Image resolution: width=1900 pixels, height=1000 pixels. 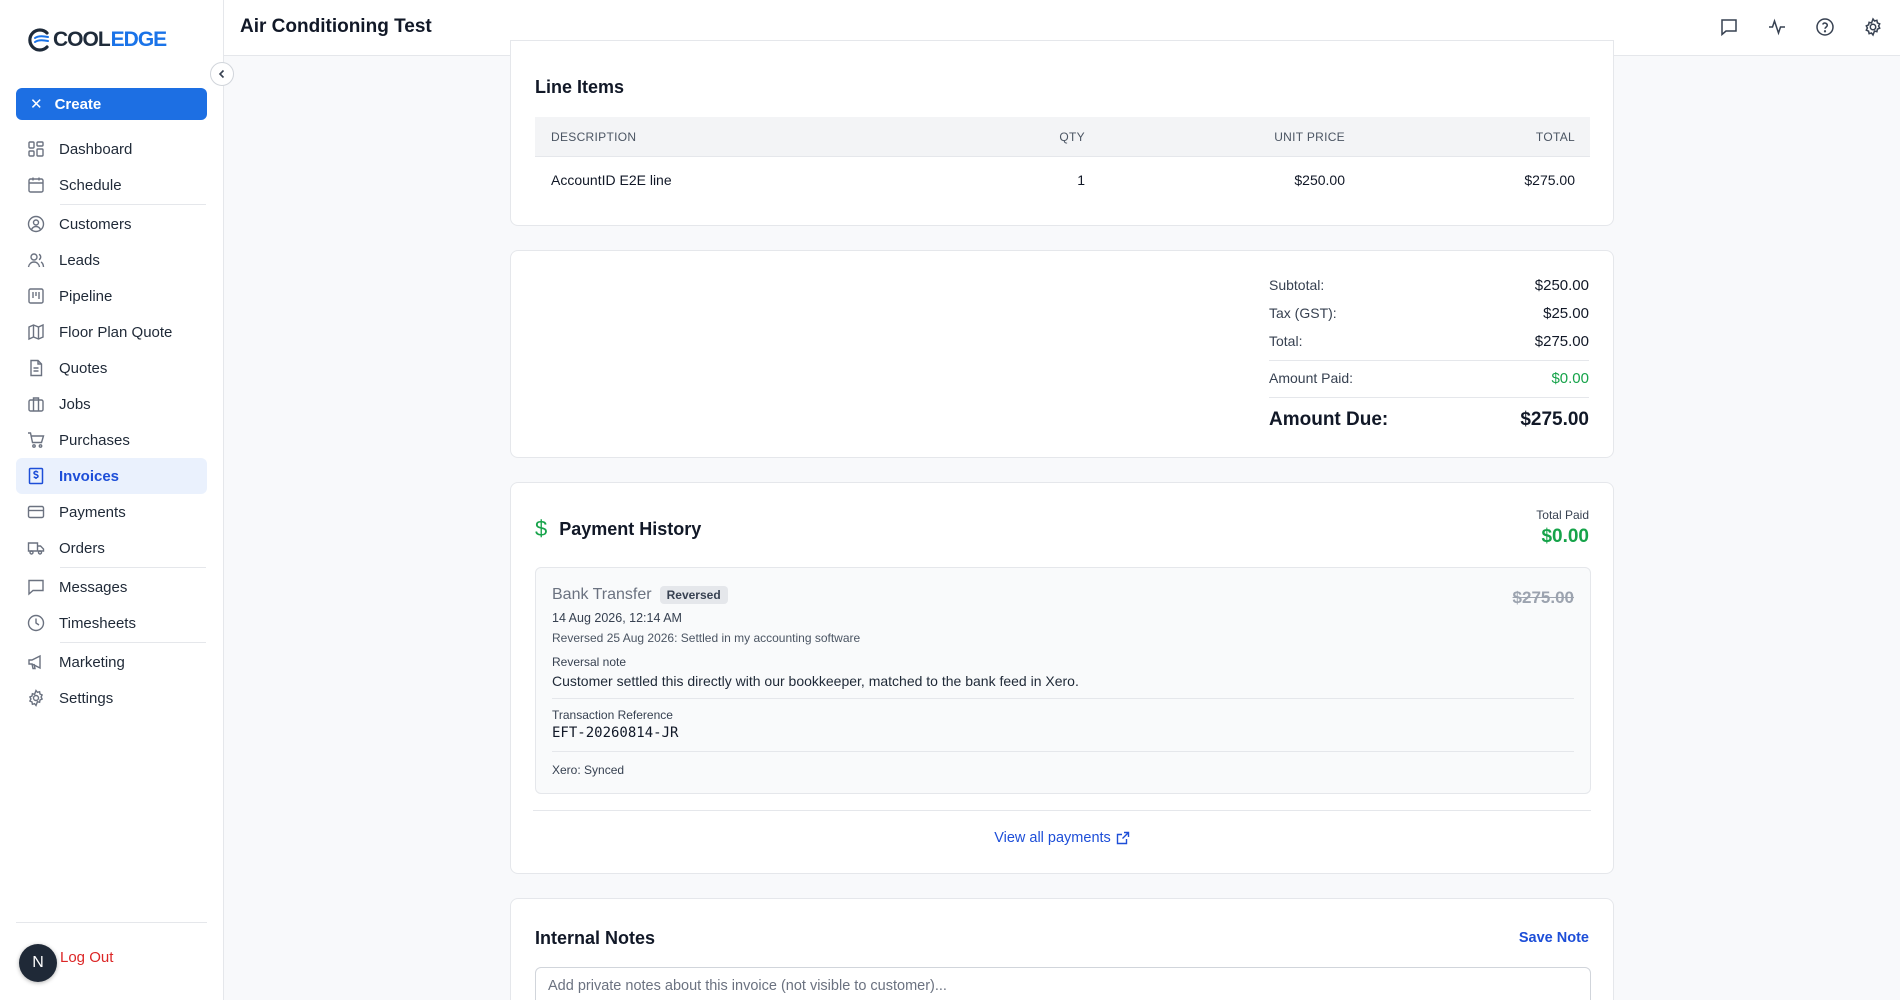 I want to click on view-all-payments-link: View all payments, so click(x=1062, y=838).